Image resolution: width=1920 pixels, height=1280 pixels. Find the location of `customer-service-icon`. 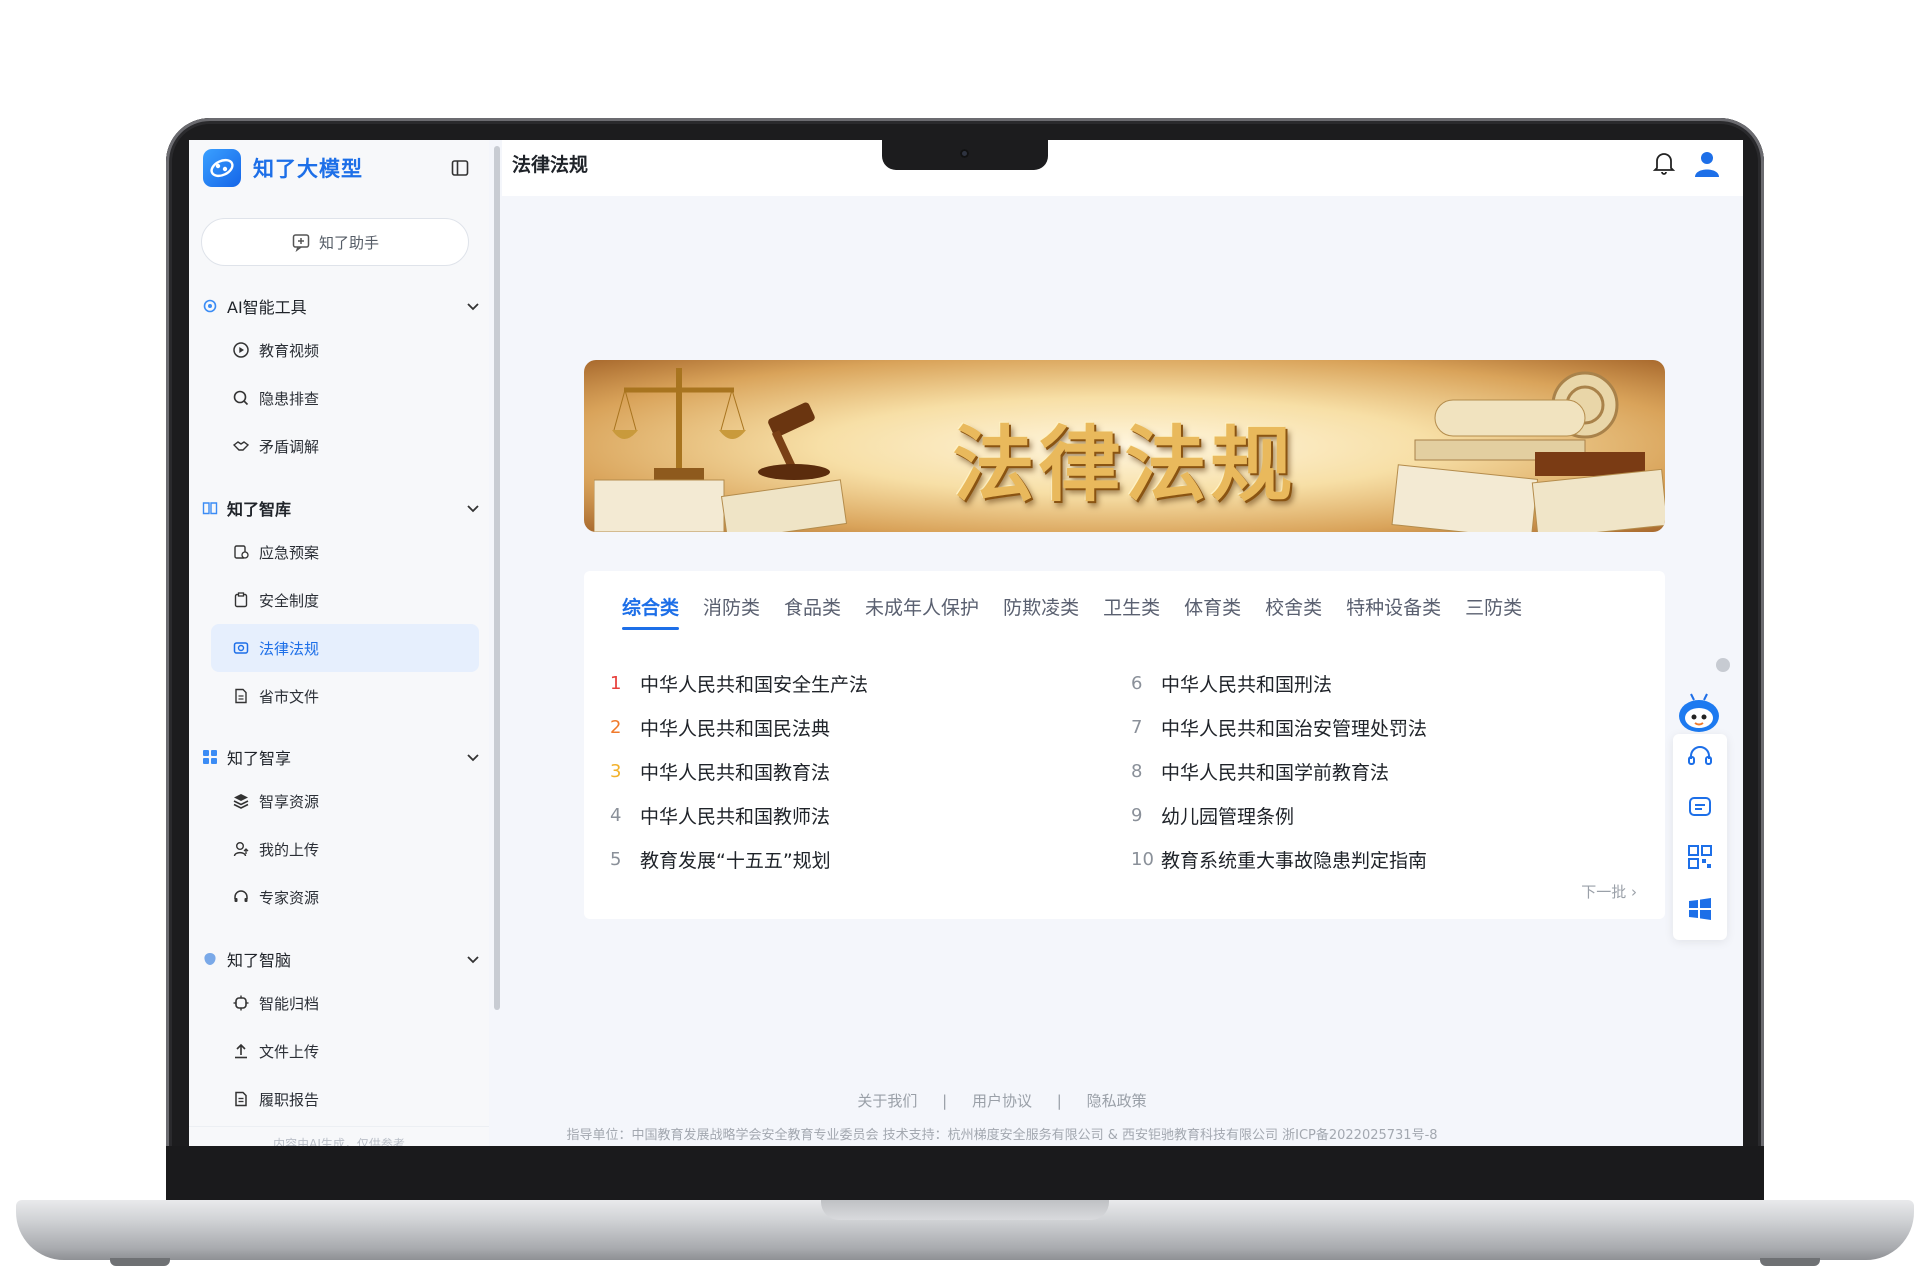

customer-service-icon is located at coordinates (1700, 757).